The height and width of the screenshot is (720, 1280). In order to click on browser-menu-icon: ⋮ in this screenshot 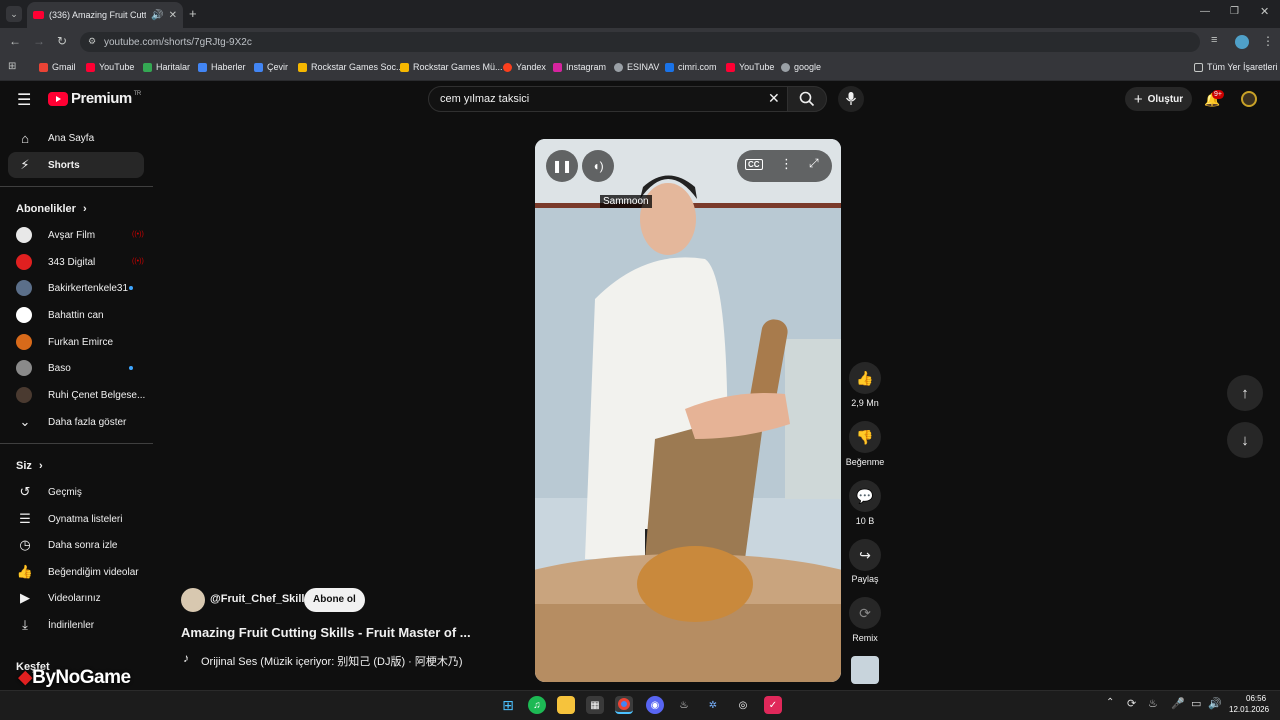, I will do `click(1268, 41)`.